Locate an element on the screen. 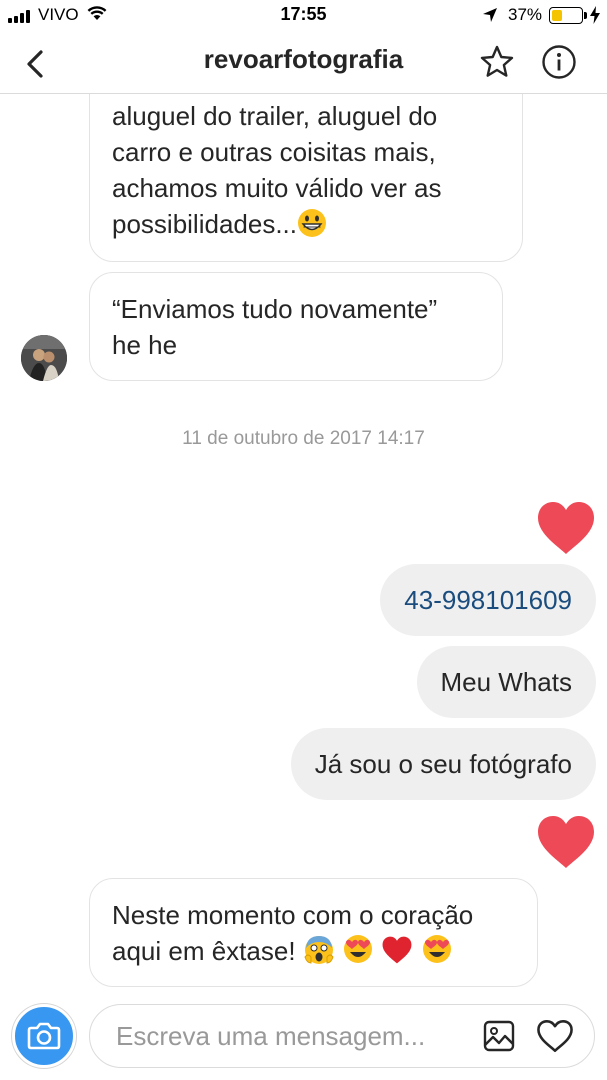  message-text: aqui em êxtase! is located at coordinates (204, 951).